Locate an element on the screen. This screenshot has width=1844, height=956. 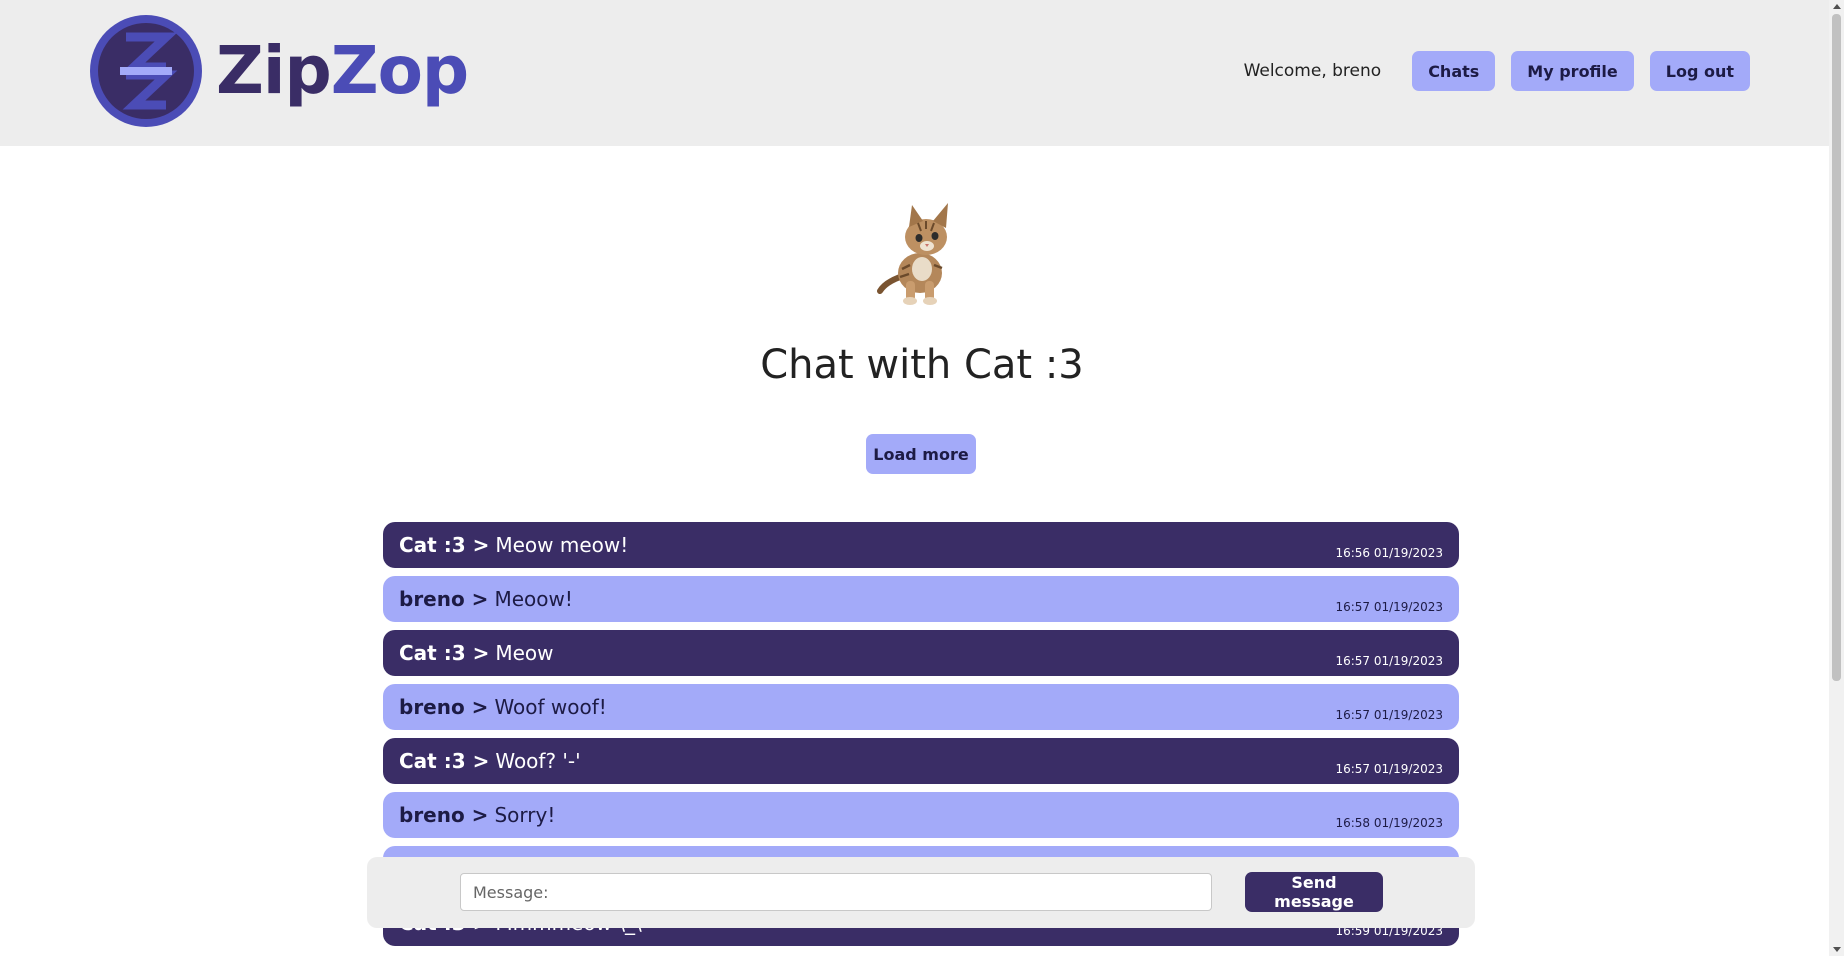
site-logo: ZipZop is located at coordinates (279, 71).